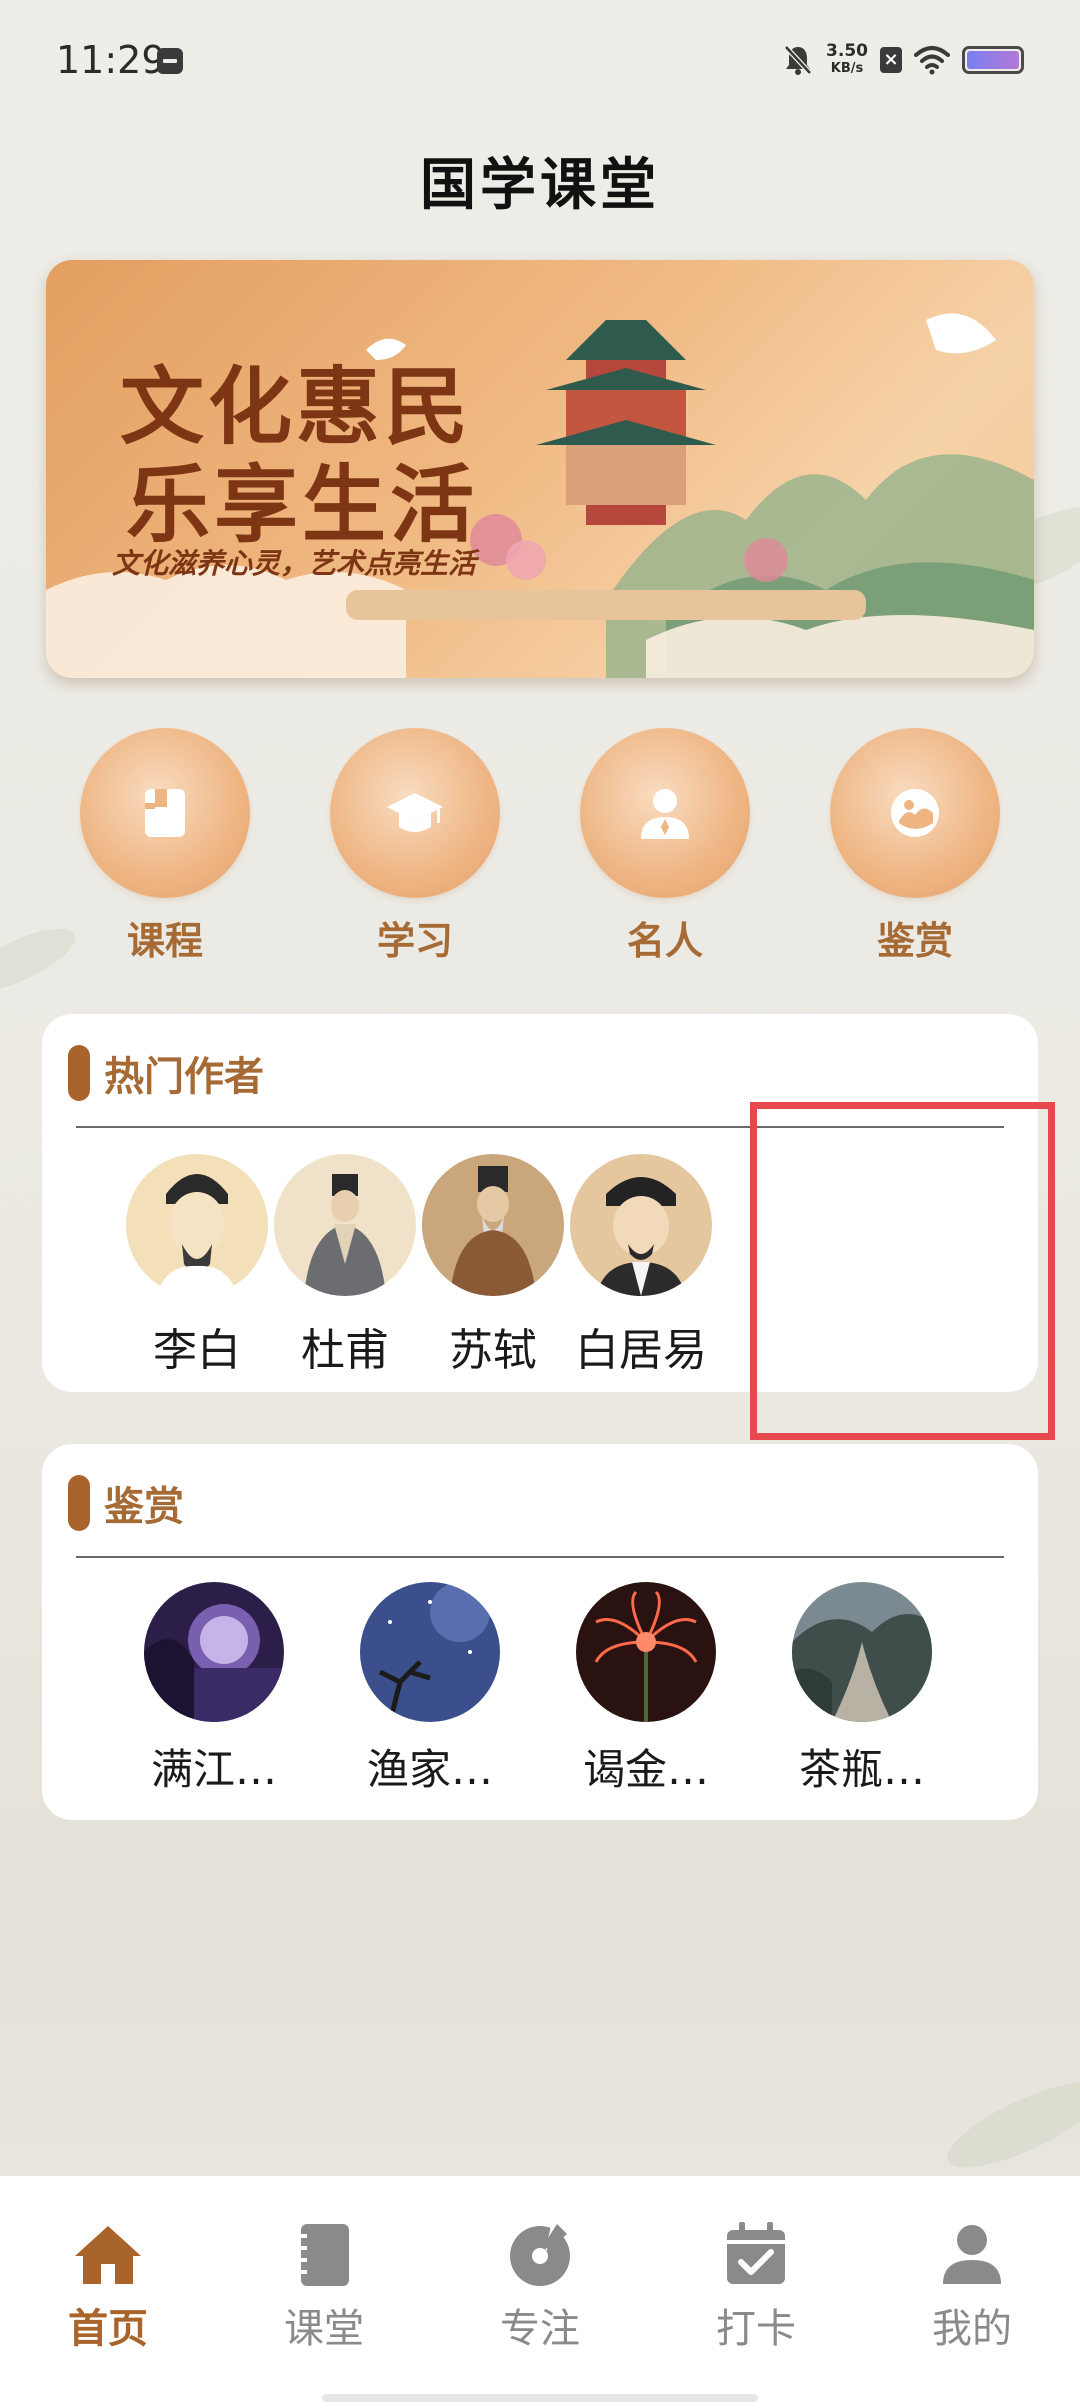  I want to click on section-header: 鉴赏, so click(126, 1503).